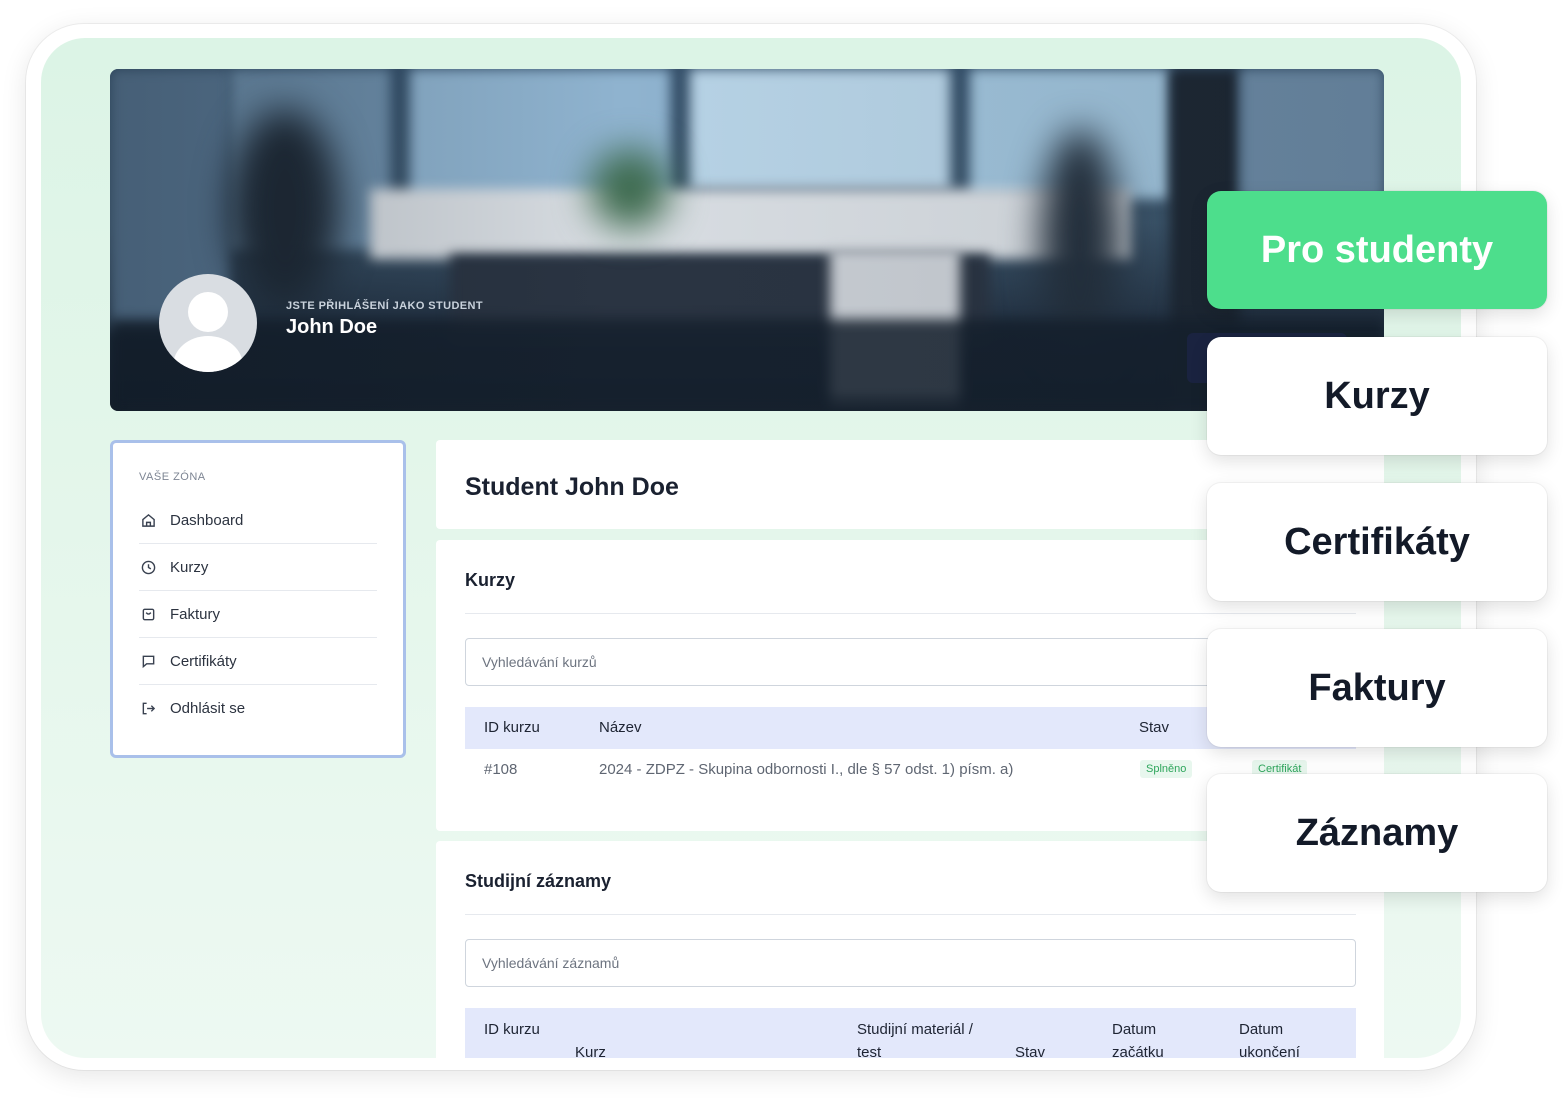  I want to click on message-icon, so click(148, 661).